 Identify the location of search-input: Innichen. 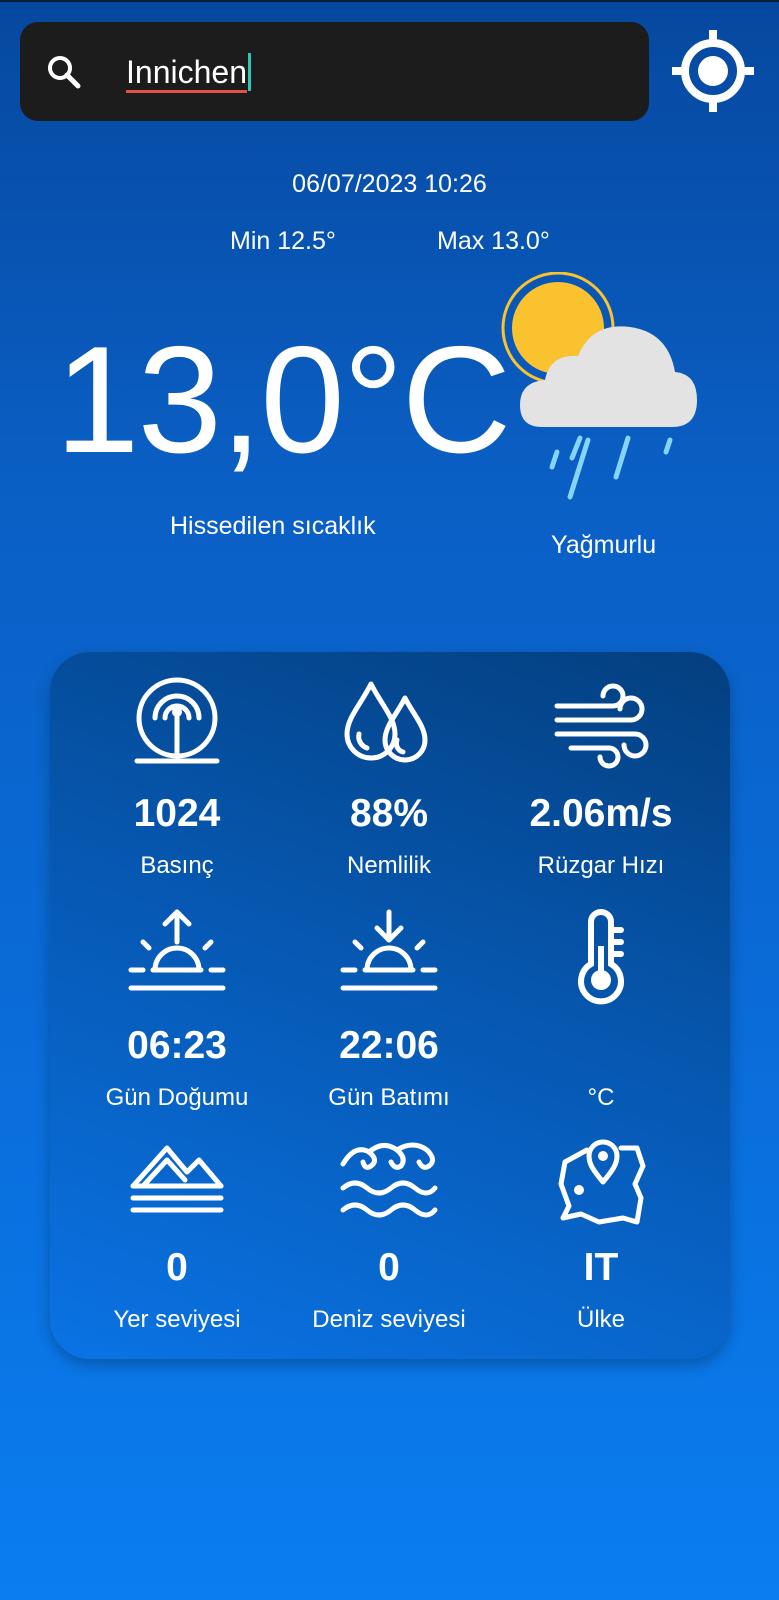
(188, 72).